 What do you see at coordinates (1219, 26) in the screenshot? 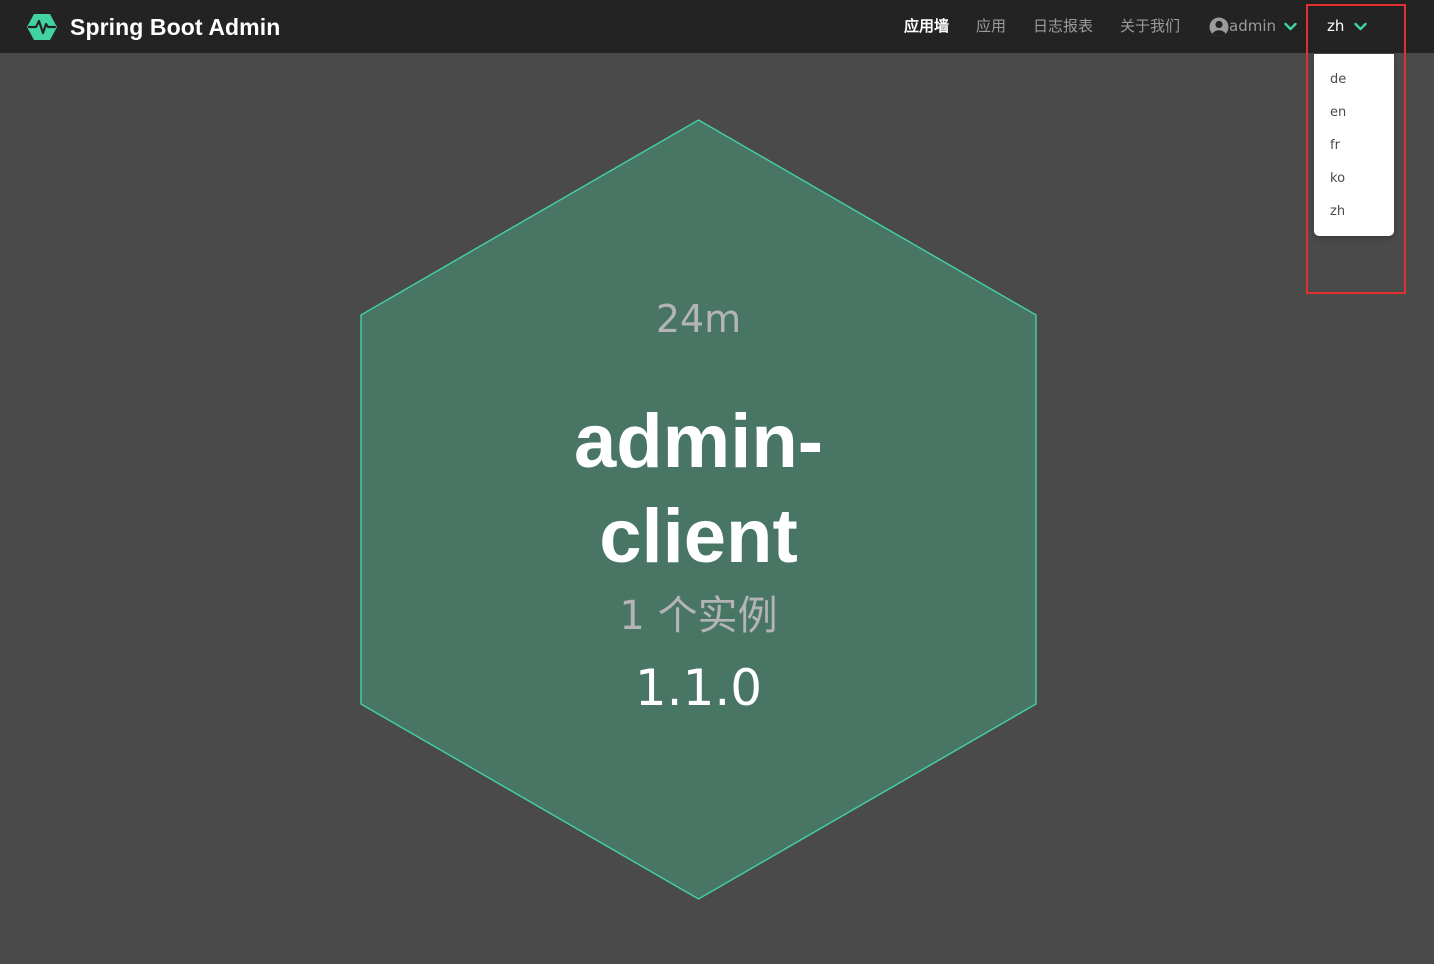
I see `user-circle-icon` at bounding box center [1219, 26].